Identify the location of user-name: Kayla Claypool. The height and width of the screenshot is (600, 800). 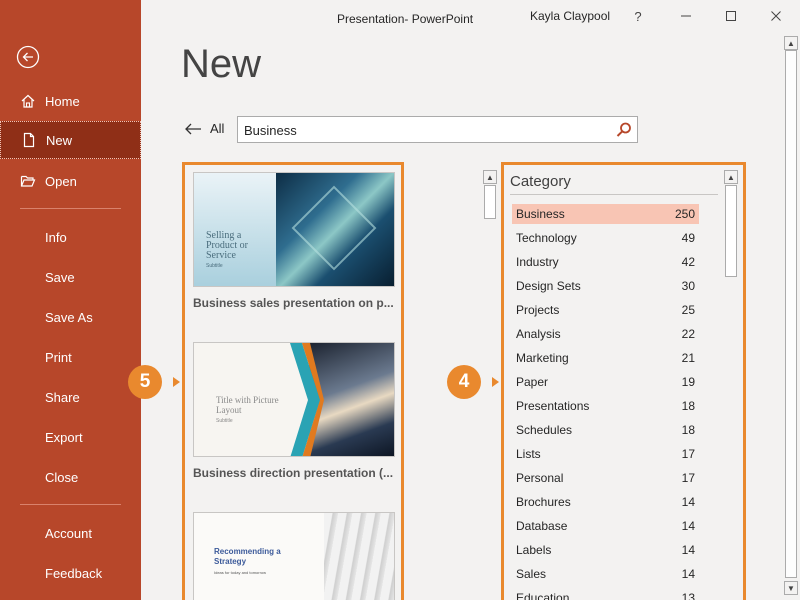
(570, 16).